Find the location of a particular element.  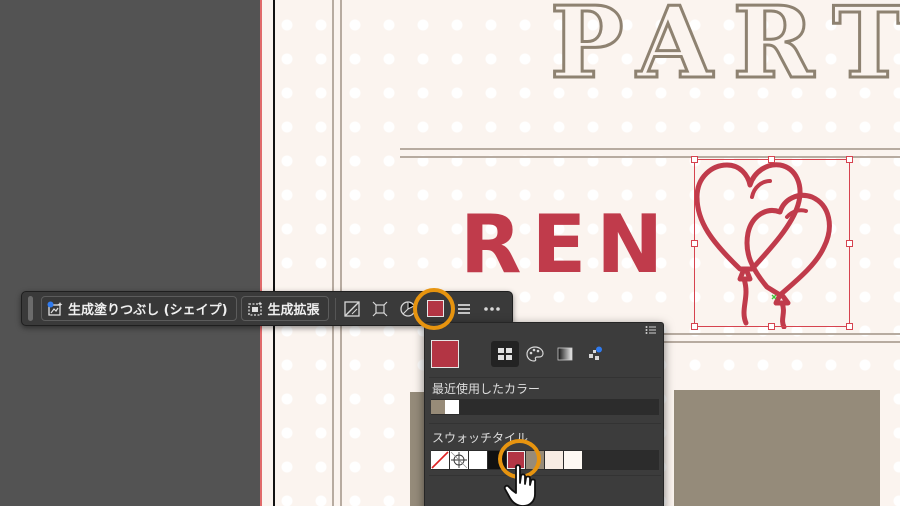

recolor-artwork-button is located at coordinates (352, 309).